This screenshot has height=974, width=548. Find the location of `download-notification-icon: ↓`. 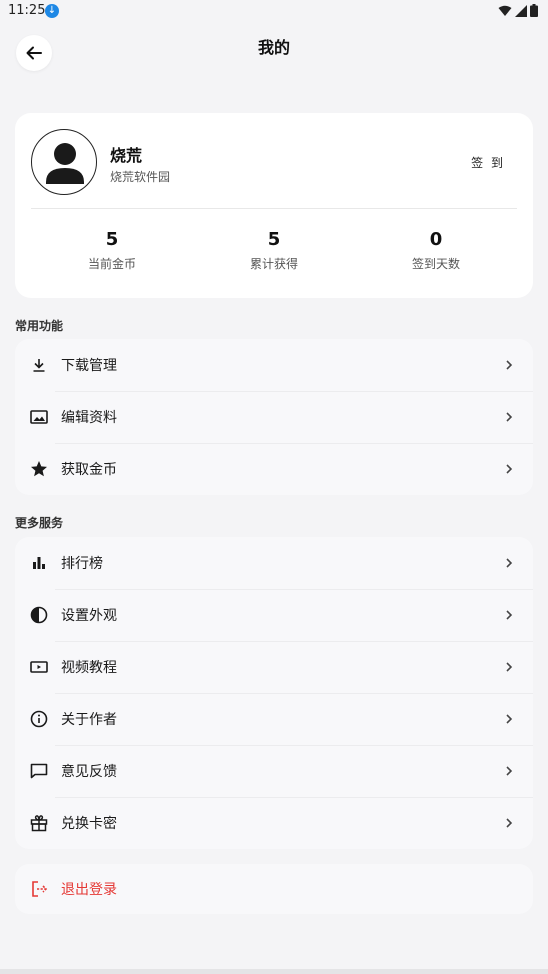

download-notification-icon: ↓ is located at coordinates (52, 11).